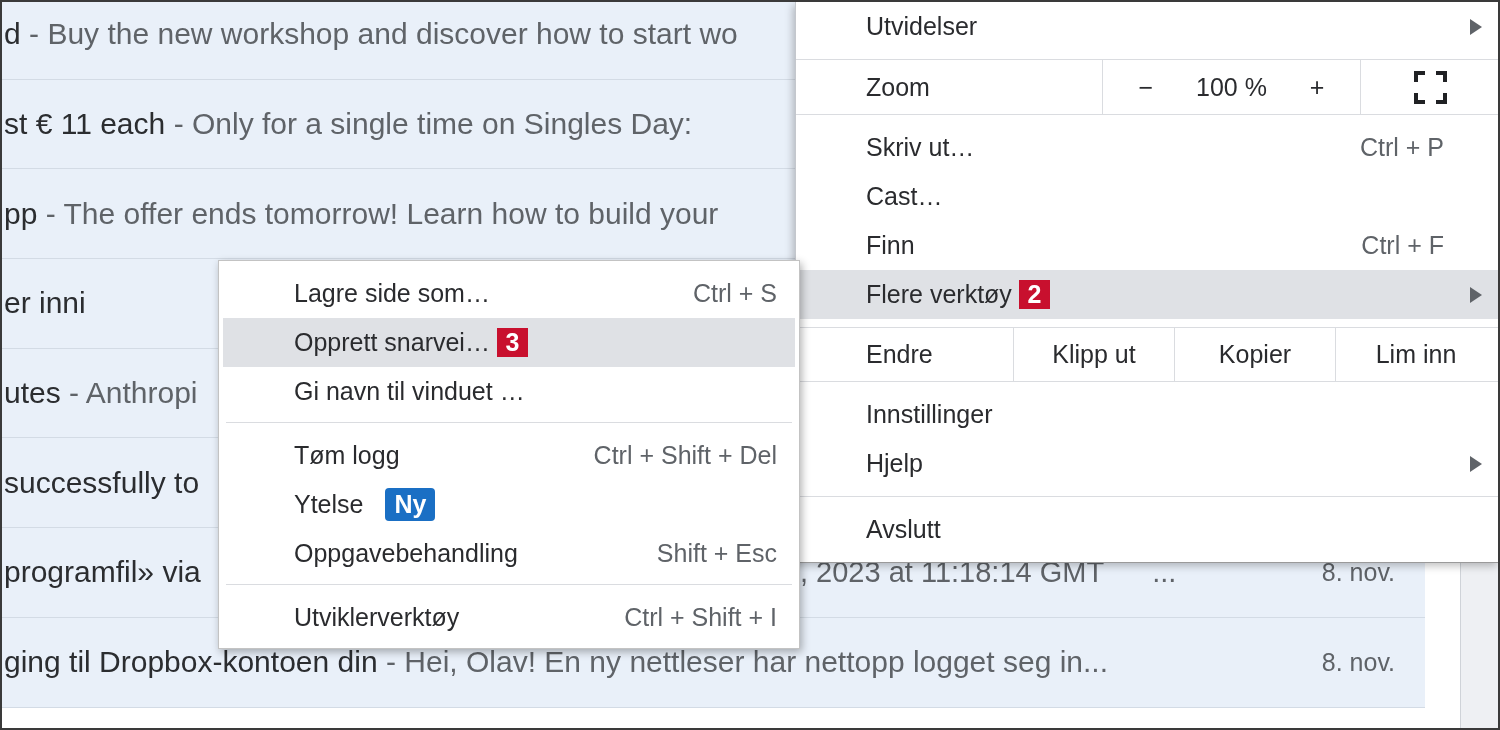  What do you see at coordinates (509, 455) in the screenshot?
I see `menu-item: Tøm logg Ctrl + Shift + Del` at bounding box center [509, 455].